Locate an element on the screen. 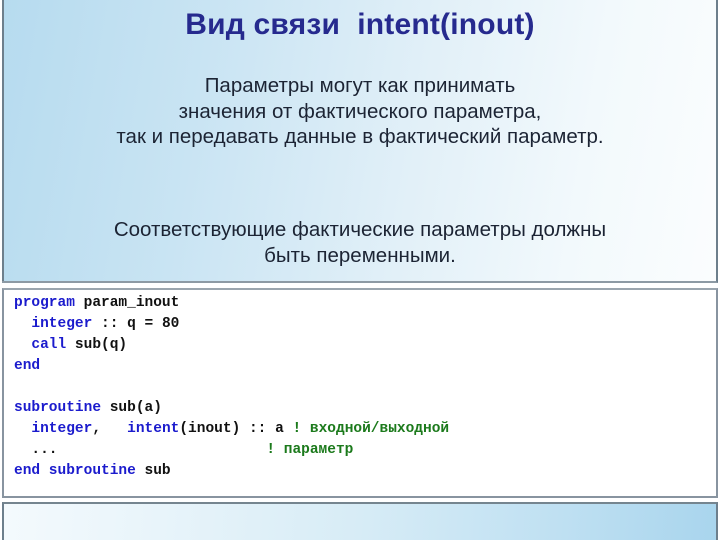 The width and height of the screenshot is (720, 540). code-token-kw: subroutine is located at coordinates (58, 408).